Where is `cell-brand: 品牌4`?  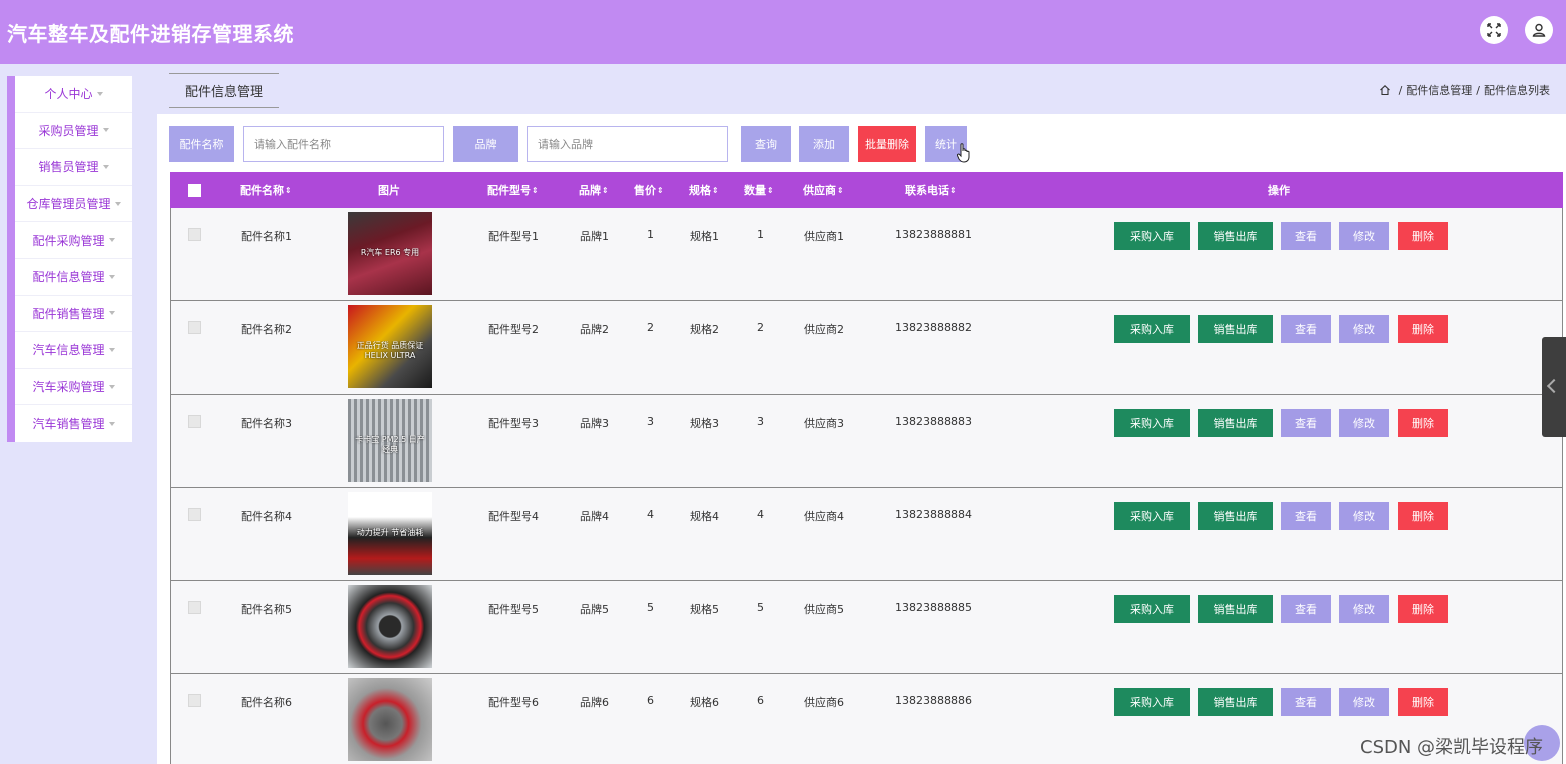 cell-brand: 品牌4 is located at coordinates (594, 516).